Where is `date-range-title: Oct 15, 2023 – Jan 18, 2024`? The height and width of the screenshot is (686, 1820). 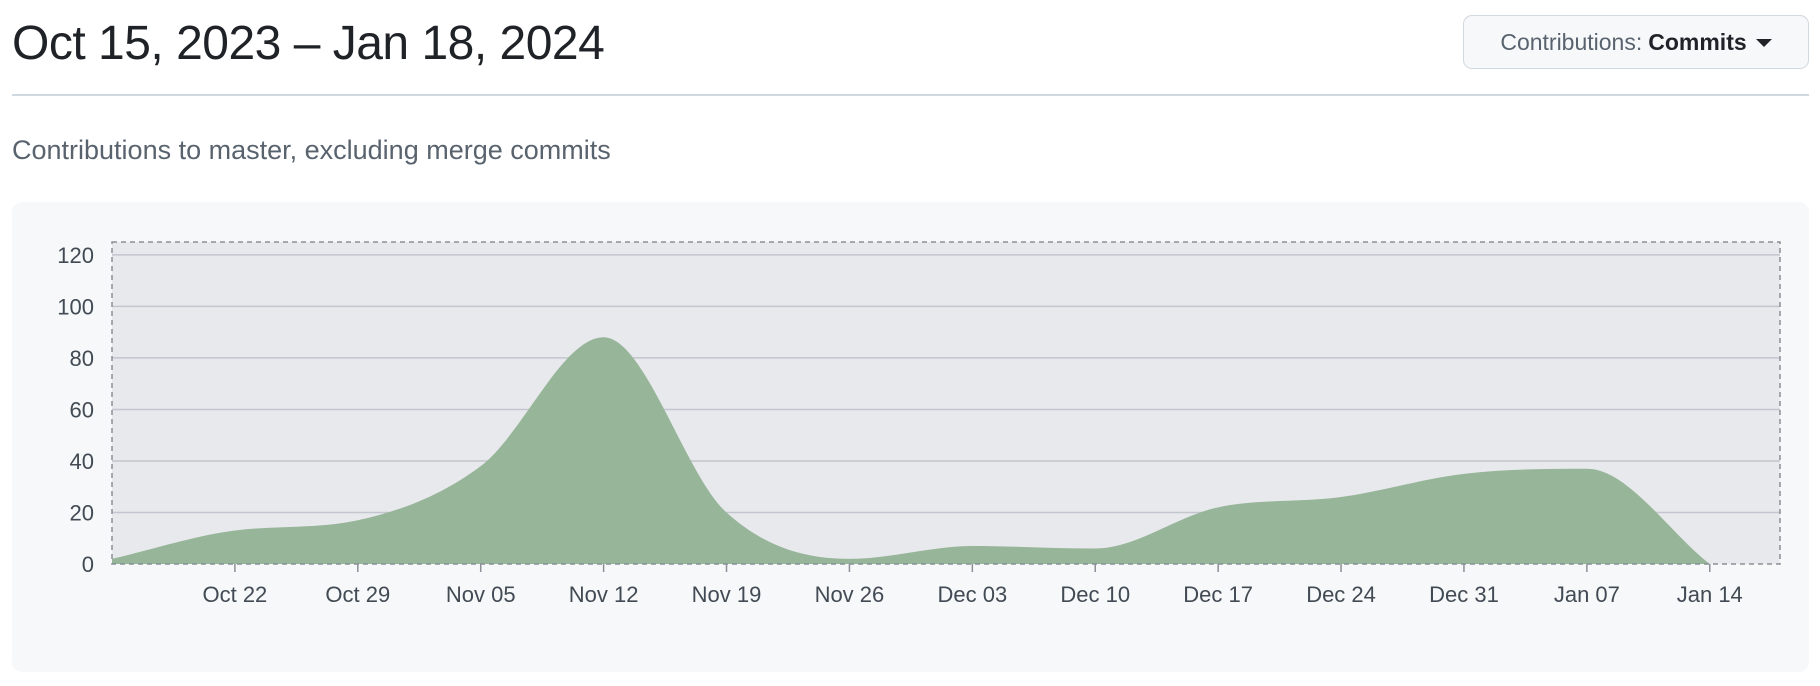
date-range-title: Oct 15, 2023 – Jan 18, 2024 is located at coordinates (308, 43).